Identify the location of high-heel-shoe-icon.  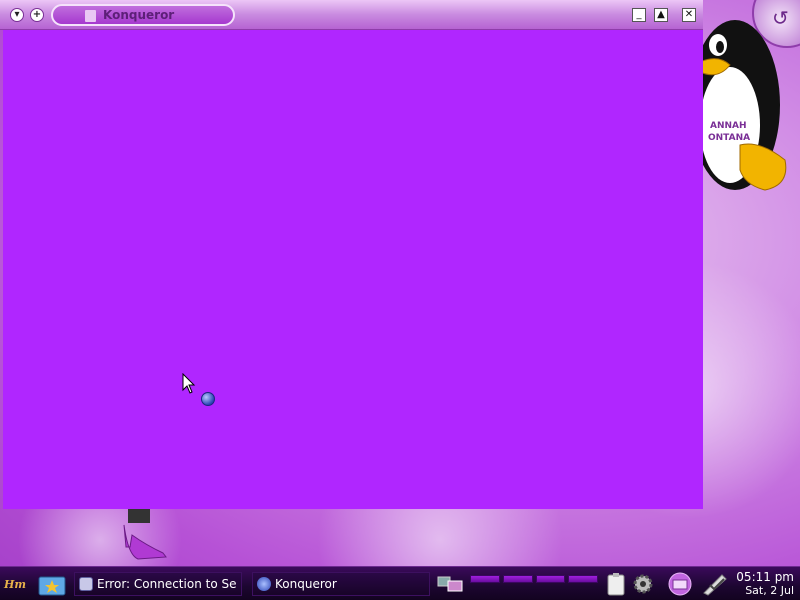
(145, 532).